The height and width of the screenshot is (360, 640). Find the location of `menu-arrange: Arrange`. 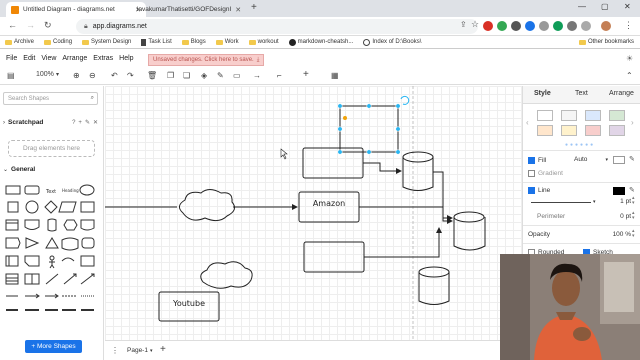

menu-arrange: Arrange is located at coordinates (74, 58).